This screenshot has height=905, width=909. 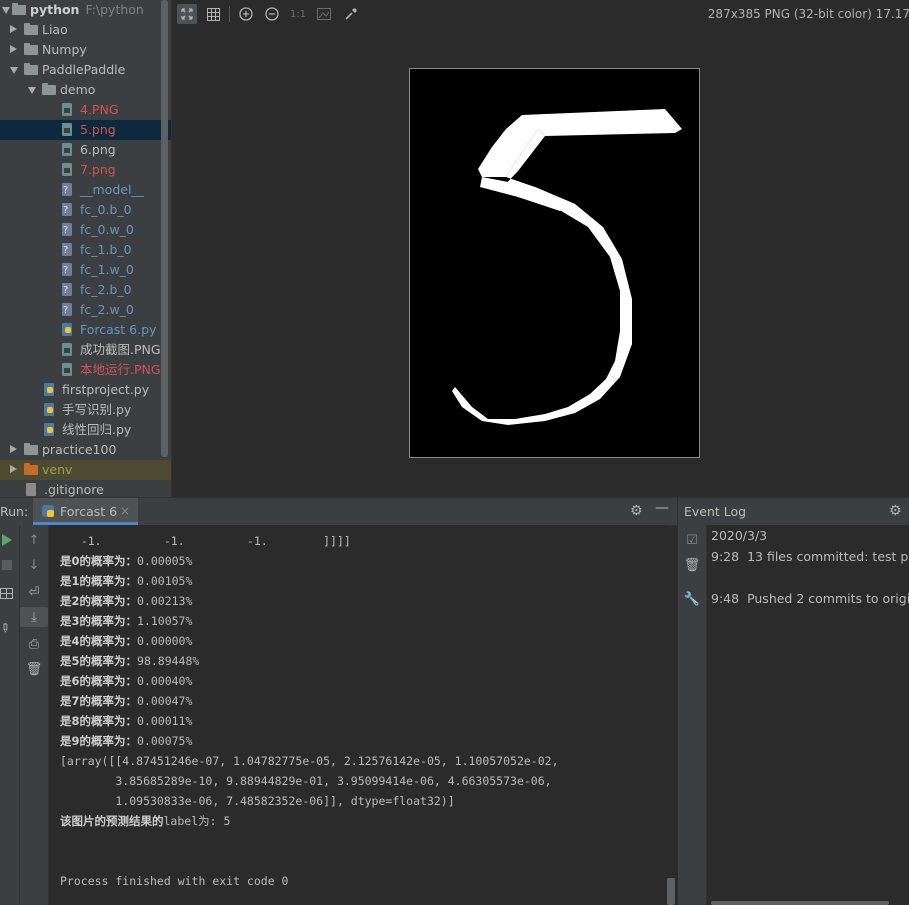 I want to click on tree-item: fc_2.w_0, so click(x=85, y=310).